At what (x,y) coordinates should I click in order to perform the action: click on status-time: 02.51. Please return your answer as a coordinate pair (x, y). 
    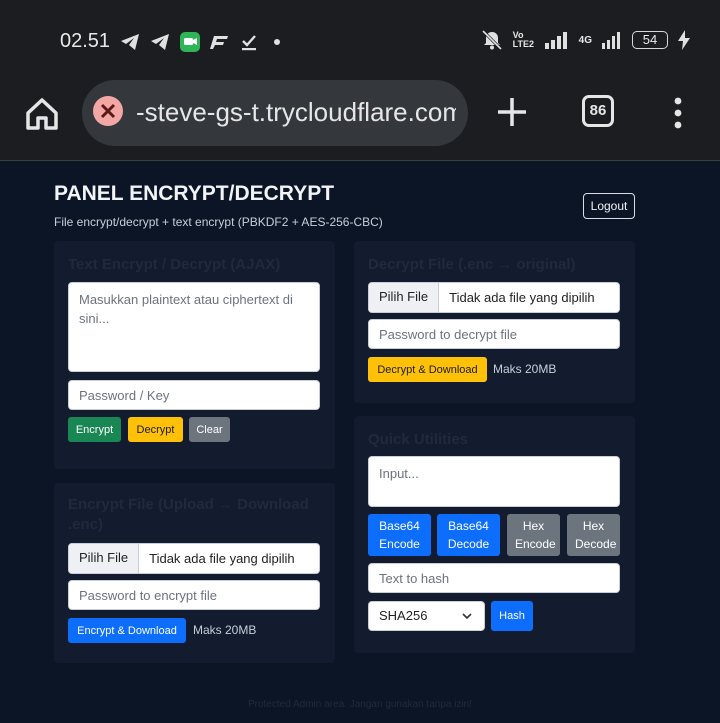
    Looking at the image, I should click on (85, 41).